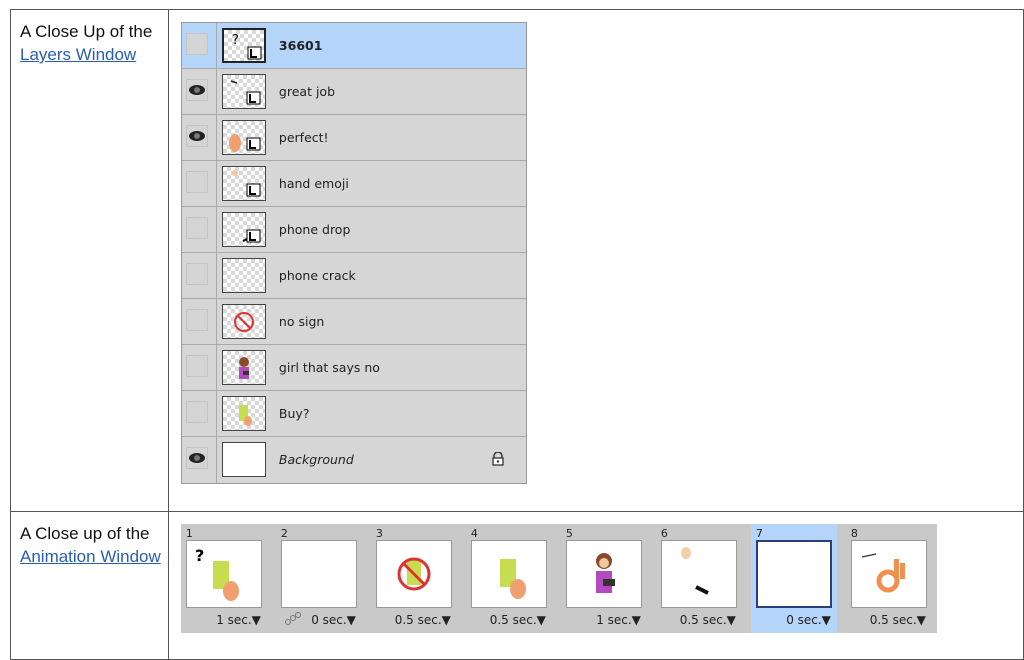 The height and width of the screenshot is (660, 1024). What do you see at coordinates (86, 31) in the screenshot?
I see `layers-label-text: A Close Up of the` at bounding box center [86, 31].